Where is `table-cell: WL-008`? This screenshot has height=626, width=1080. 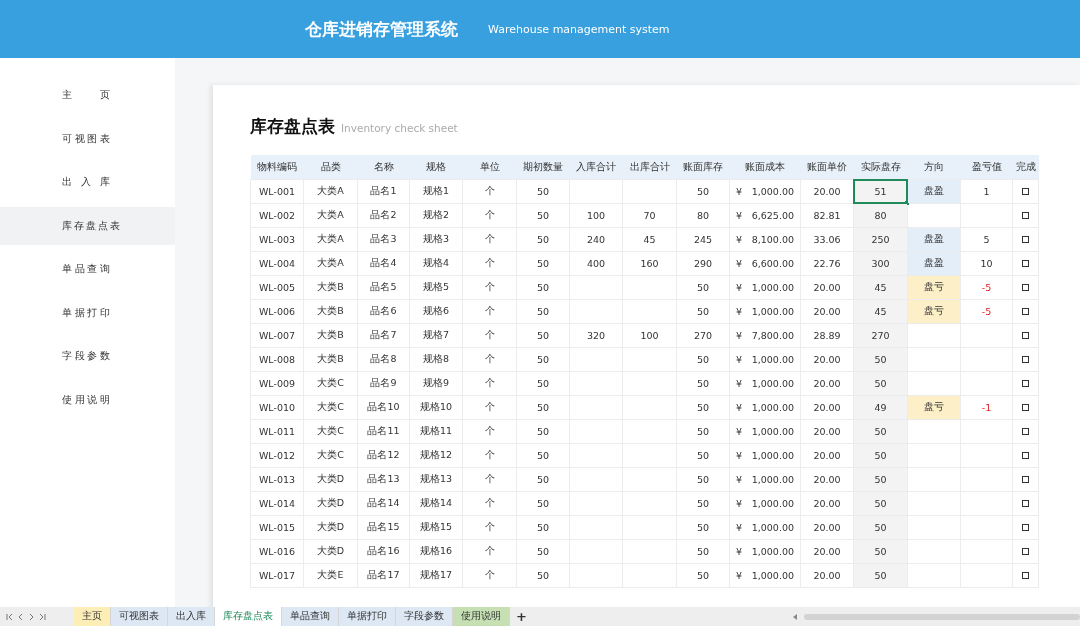 table-cell: WL-008 is located at coordinates (277, 359).